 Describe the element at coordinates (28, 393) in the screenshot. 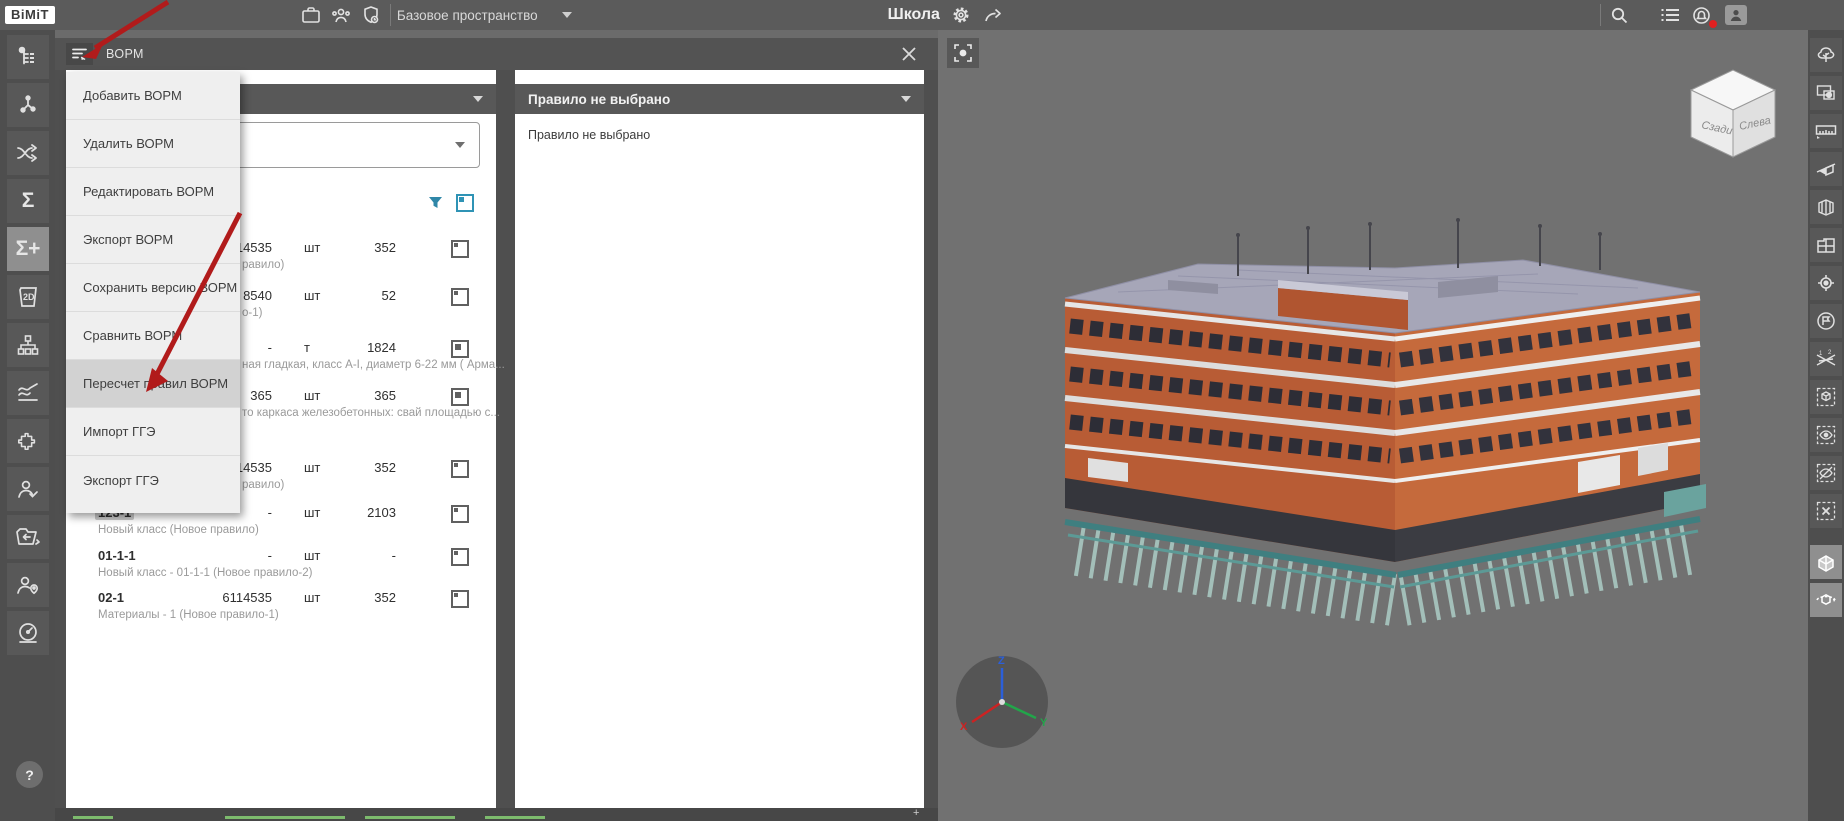

I see `trends-icon` at that location.